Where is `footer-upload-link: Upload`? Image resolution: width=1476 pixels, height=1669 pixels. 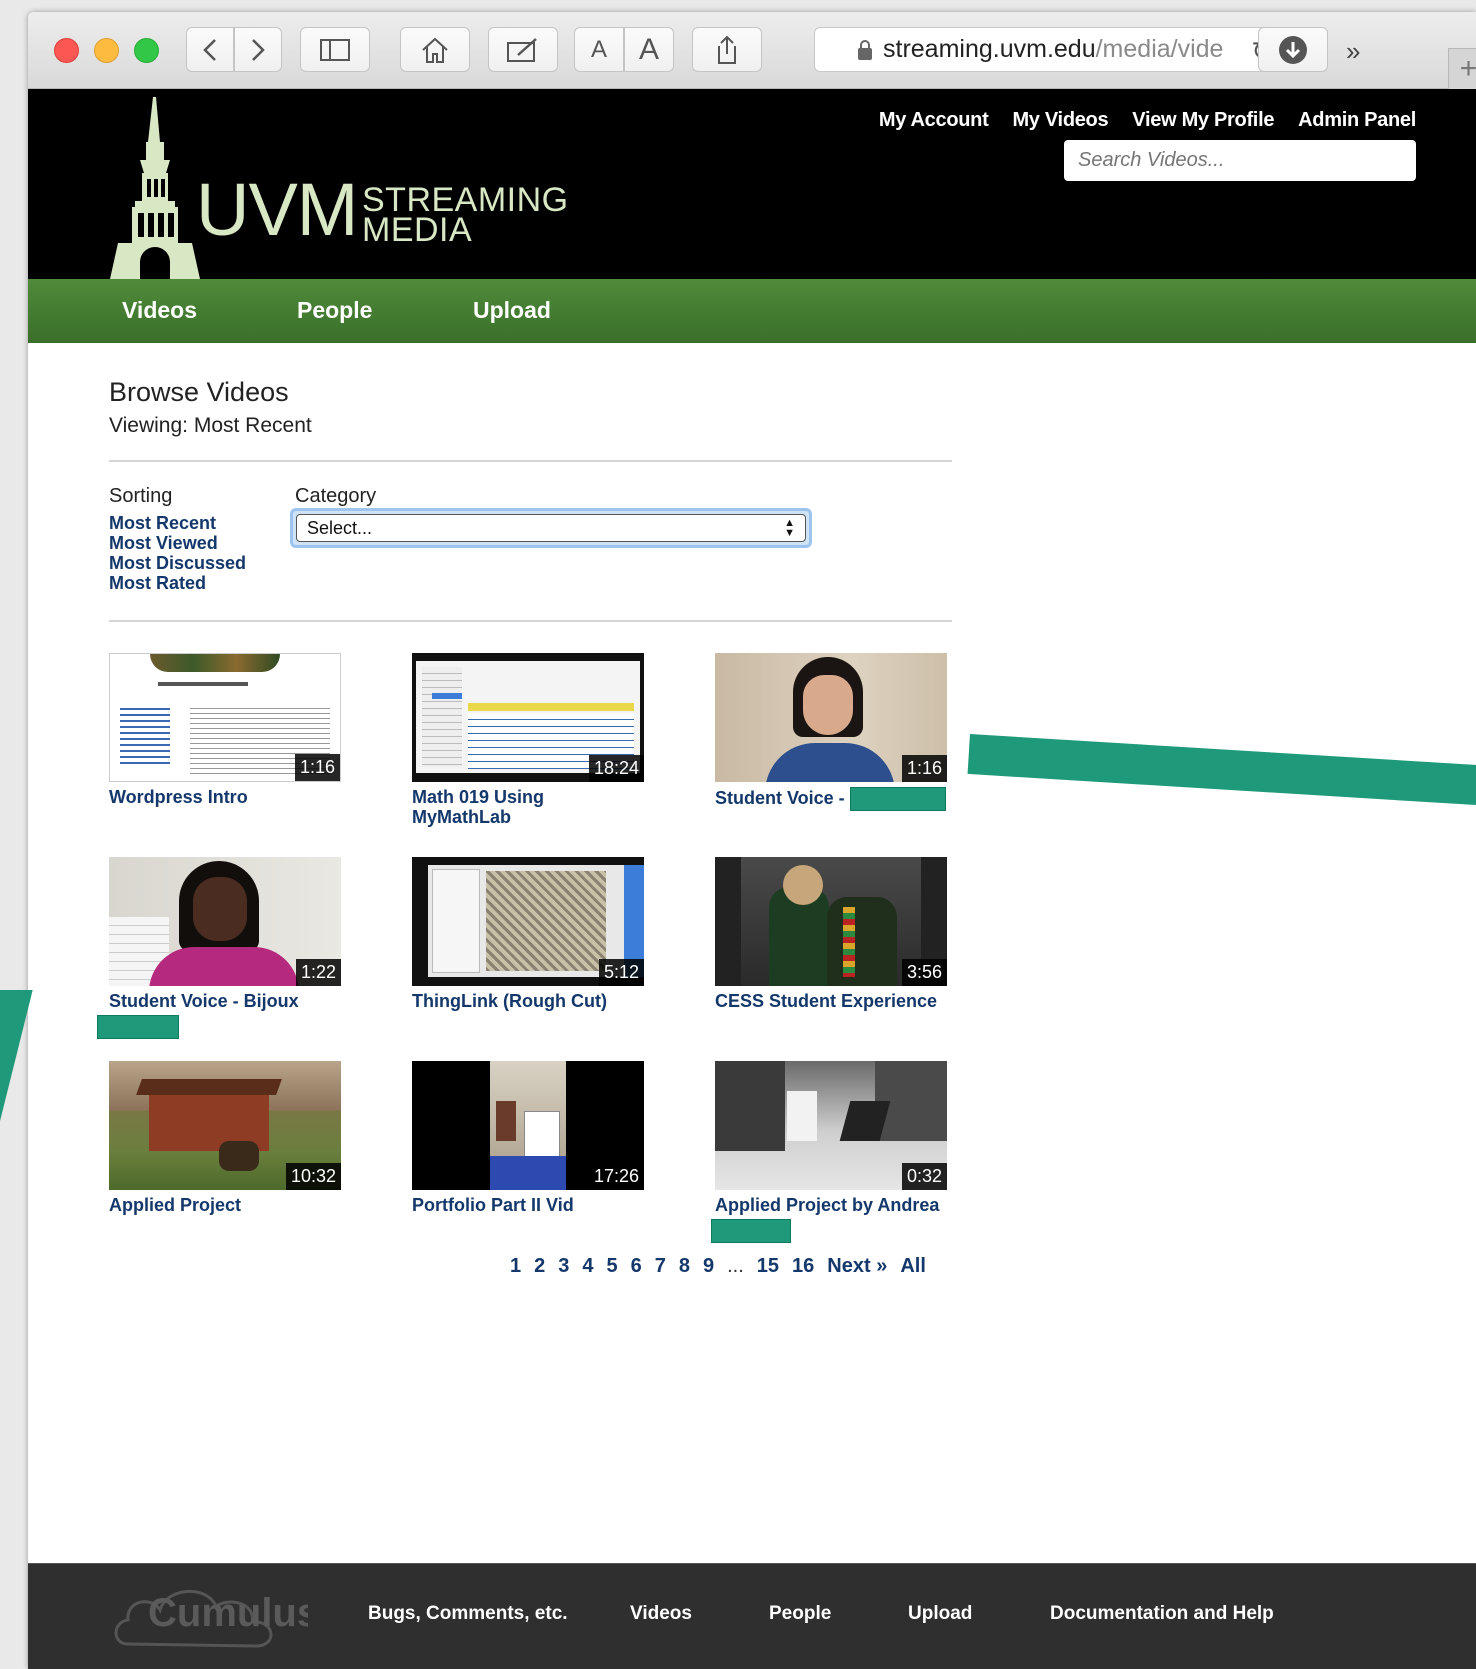
footer-upload-link: Upload is located at coordinates (940, 1614).